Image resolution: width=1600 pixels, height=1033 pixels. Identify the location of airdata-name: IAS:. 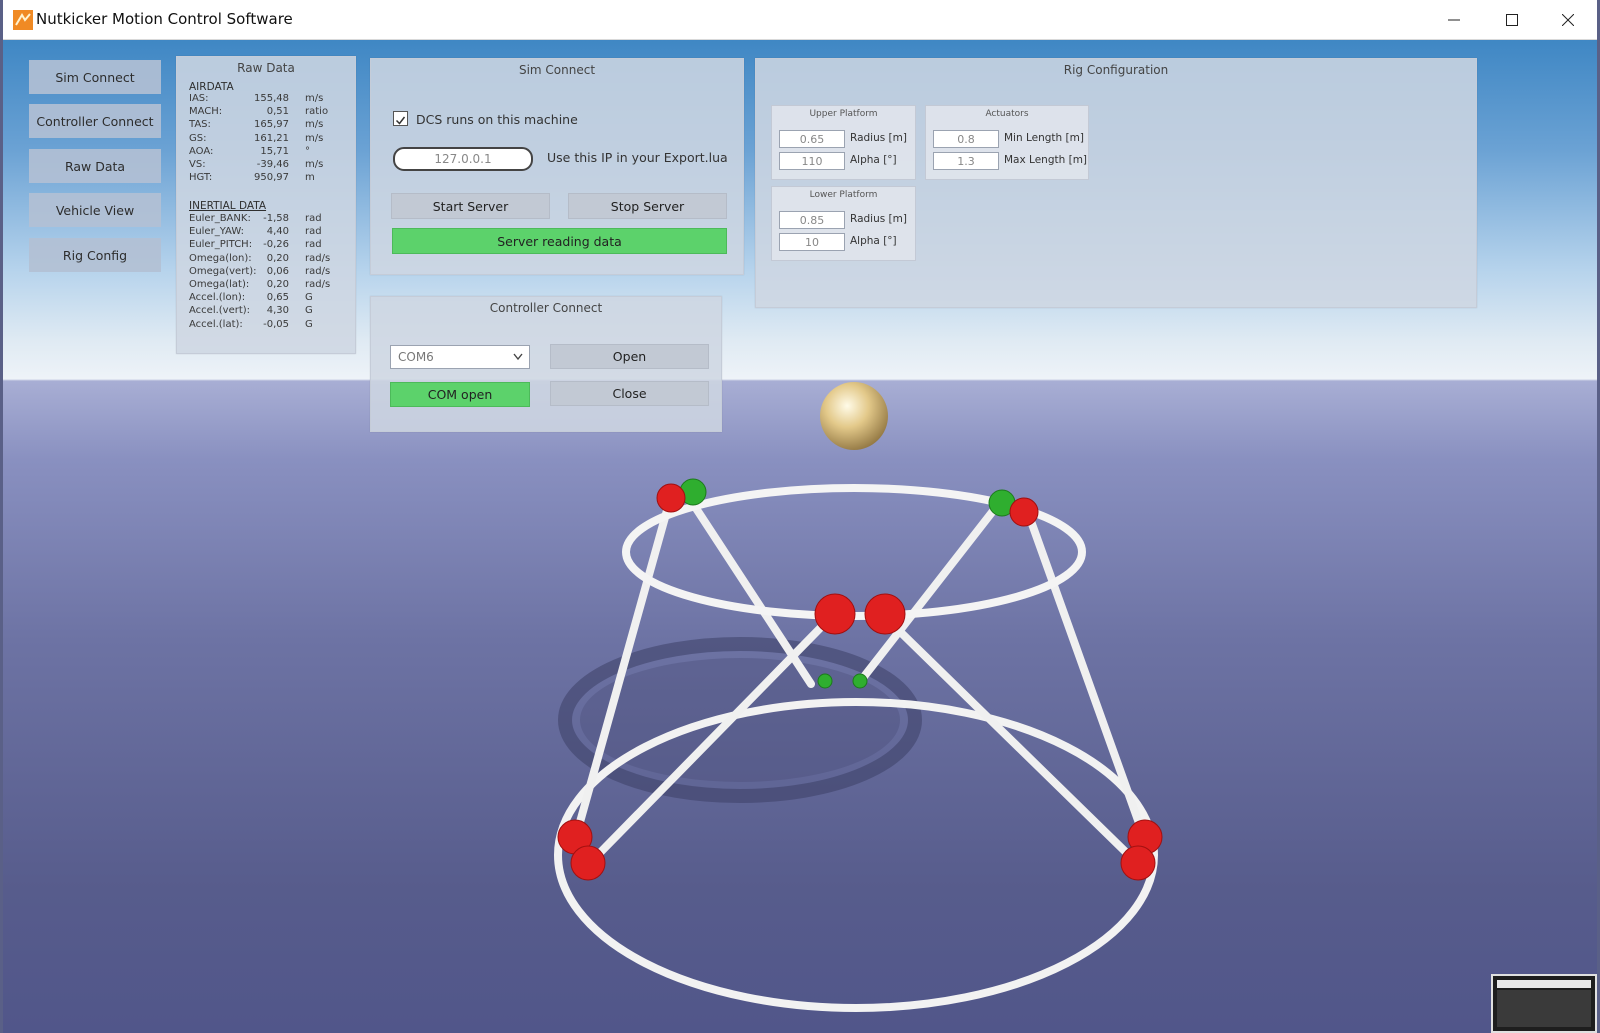
(199, 98).